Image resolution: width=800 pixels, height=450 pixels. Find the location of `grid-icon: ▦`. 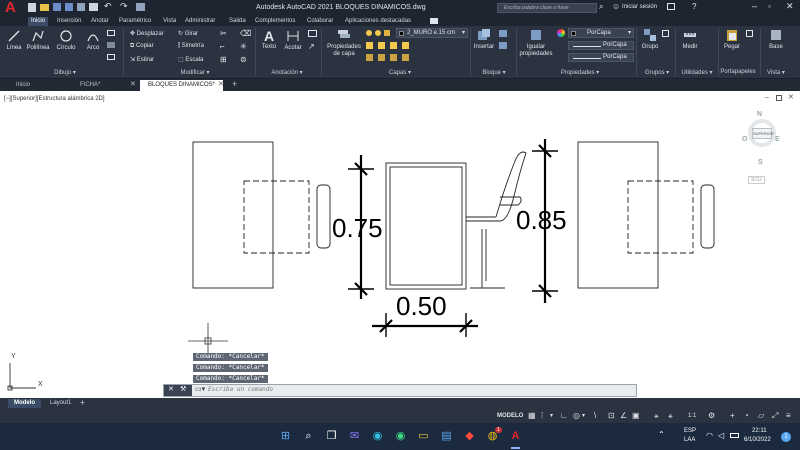

grid-icon: ▦ is located at coordinates (532, 416).